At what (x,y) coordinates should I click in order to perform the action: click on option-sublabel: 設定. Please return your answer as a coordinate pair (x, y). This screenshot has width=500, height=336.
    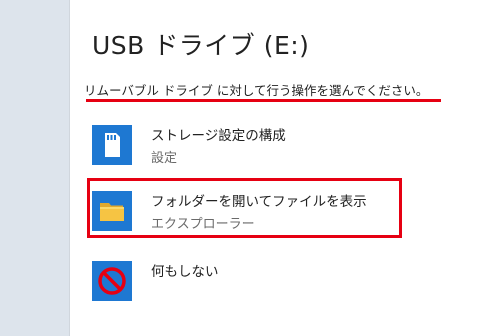
    Looking at the image, I should click on (164, 158).